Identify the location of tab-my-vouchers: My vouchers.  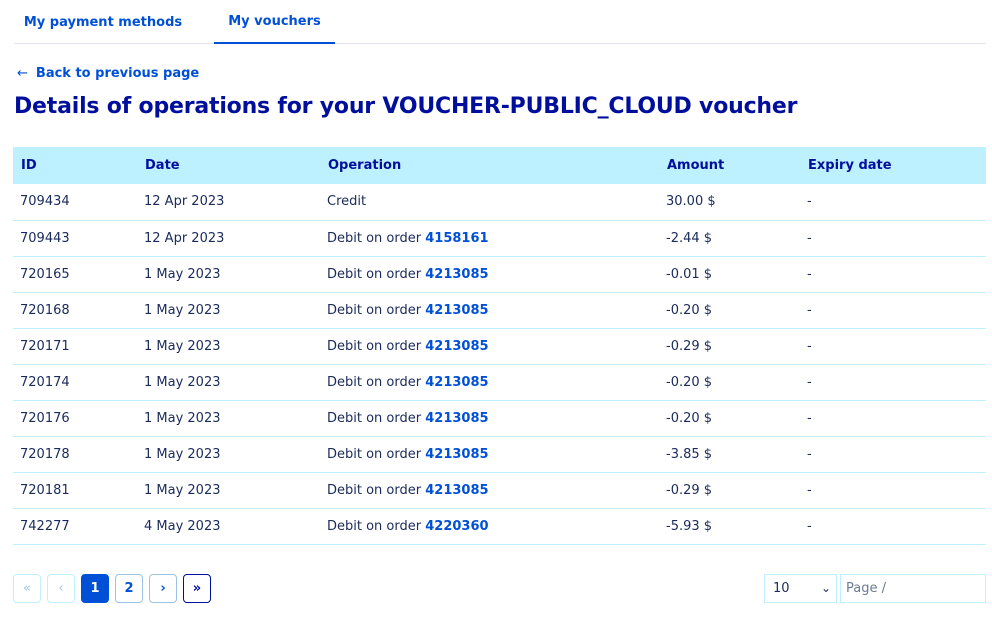
(274, 22).